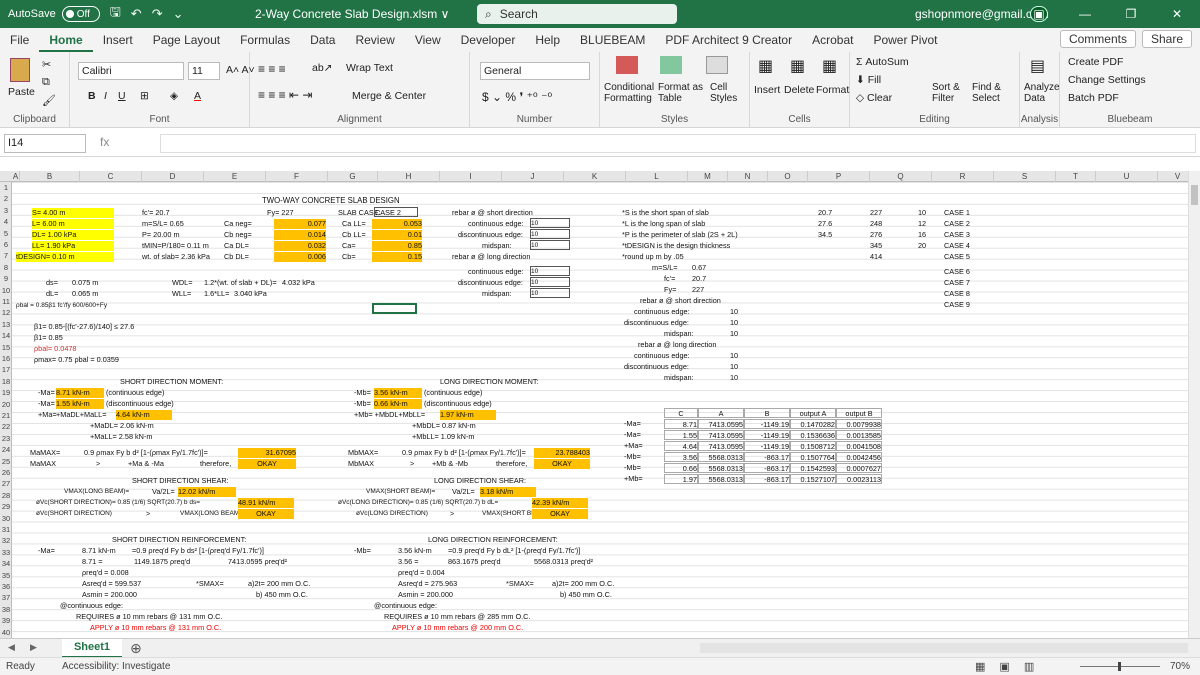 Image resolution: width=1200 pixels, height=675 pixels. I want to click on conditional-formatting-button: Conditional Formatting, so click(632, 93).